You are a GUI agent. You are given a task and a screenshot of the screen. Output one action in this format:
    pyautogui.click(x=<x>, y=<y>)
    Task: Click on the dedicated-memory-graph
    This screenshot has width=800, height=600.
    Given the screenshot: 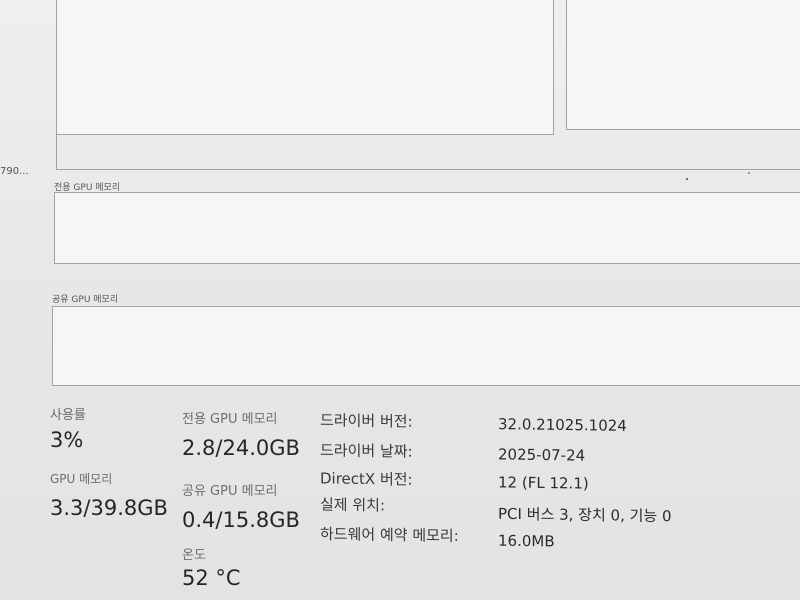 What is the action you would take?
    pyautogui.click(x=427, y=228)
    